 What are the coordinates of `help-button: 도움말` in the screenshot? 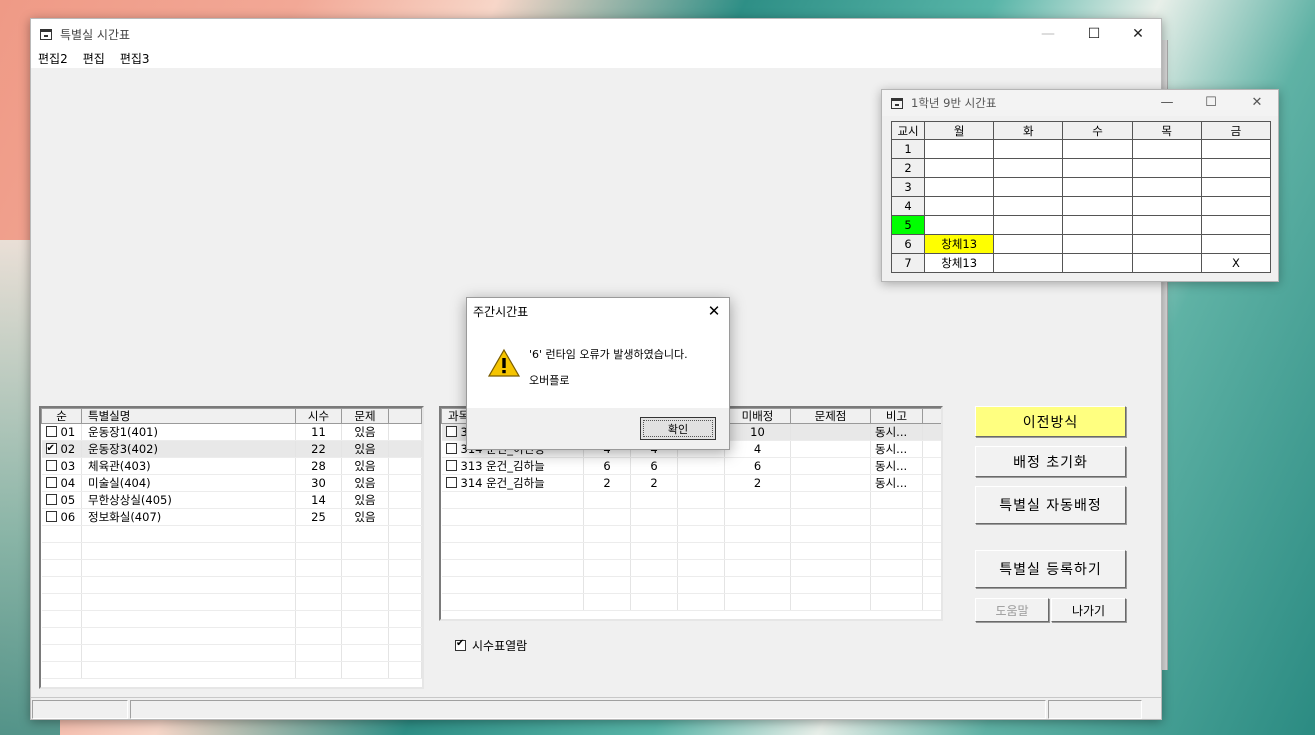 It's located at (1012, 610).